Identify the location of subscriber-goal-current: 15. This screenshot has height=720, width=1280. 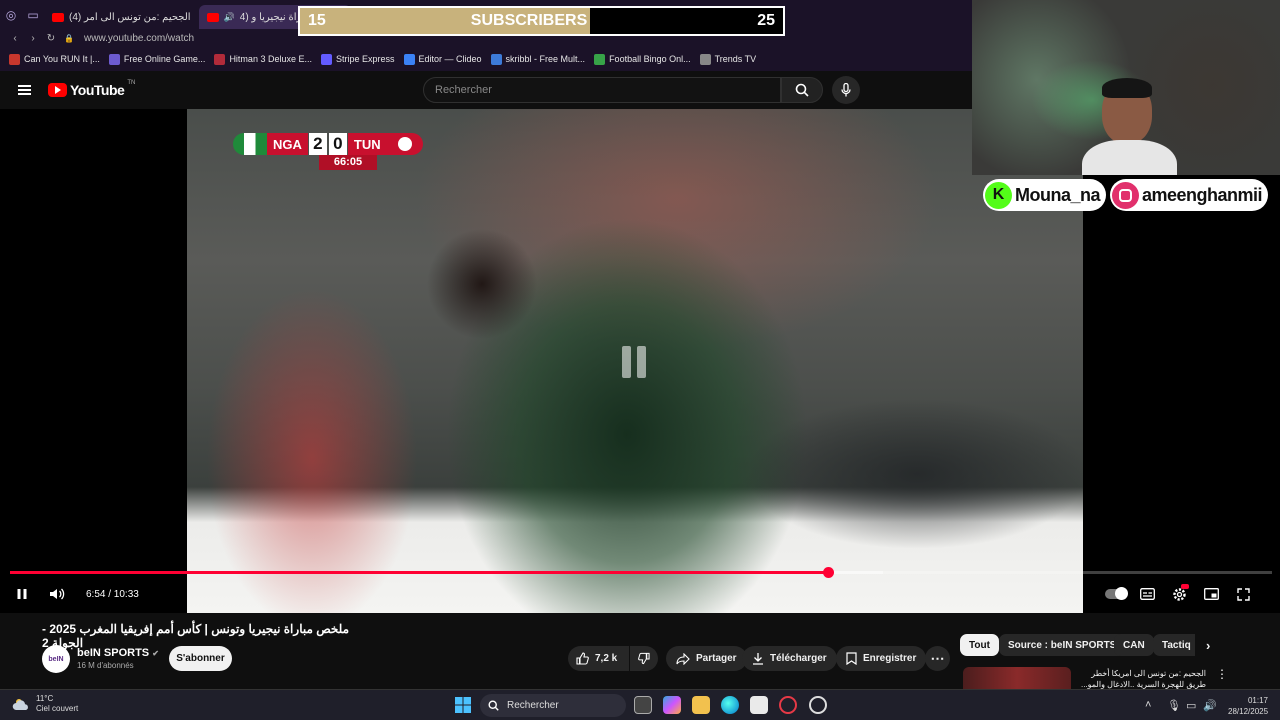
(317, 20).